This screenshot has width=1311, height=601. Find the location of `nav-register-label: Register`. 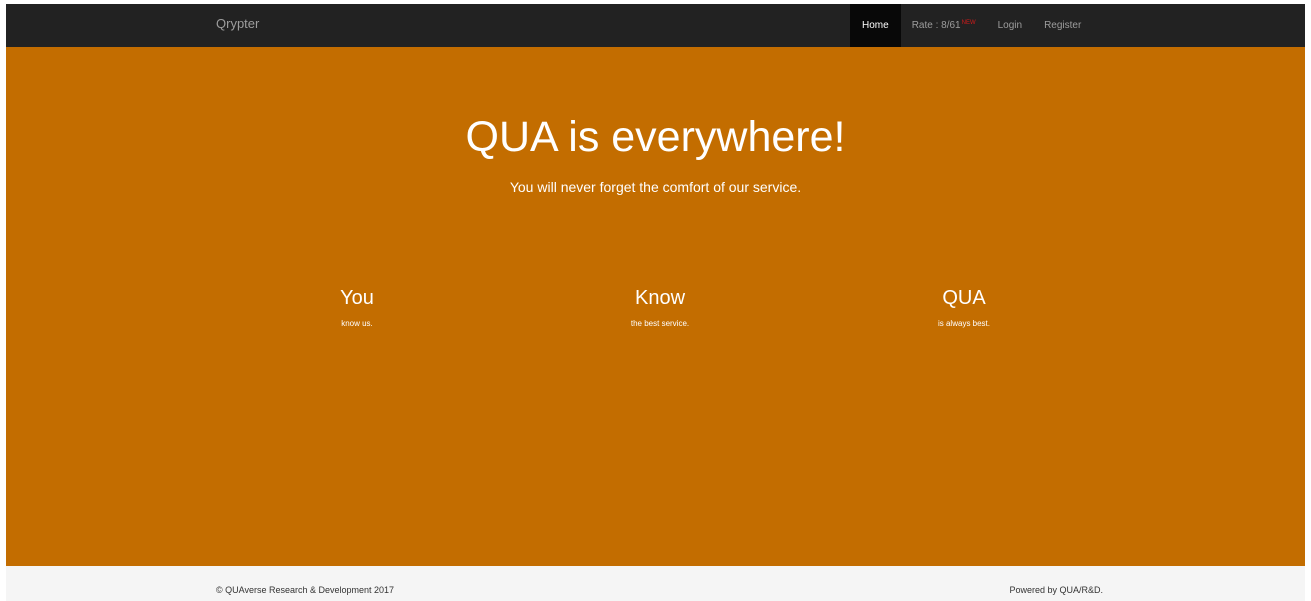

nav-register-label: Register is located at coordinates (1063, 25).